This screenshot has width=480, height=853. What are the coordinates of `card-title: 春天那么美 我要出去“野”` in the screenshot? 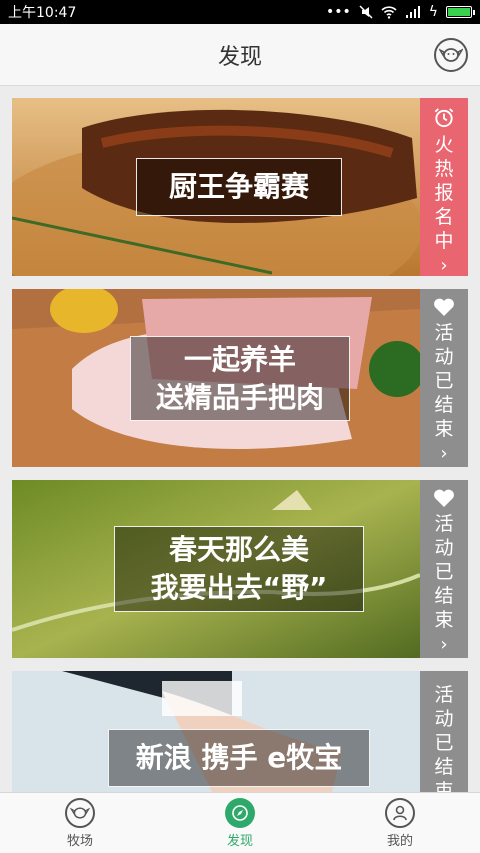 It's located at (239, 569).